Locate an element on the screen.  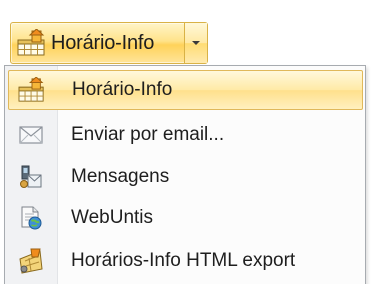
horario-info-button-label: Horário-Info is located at coordinates (103, 42).